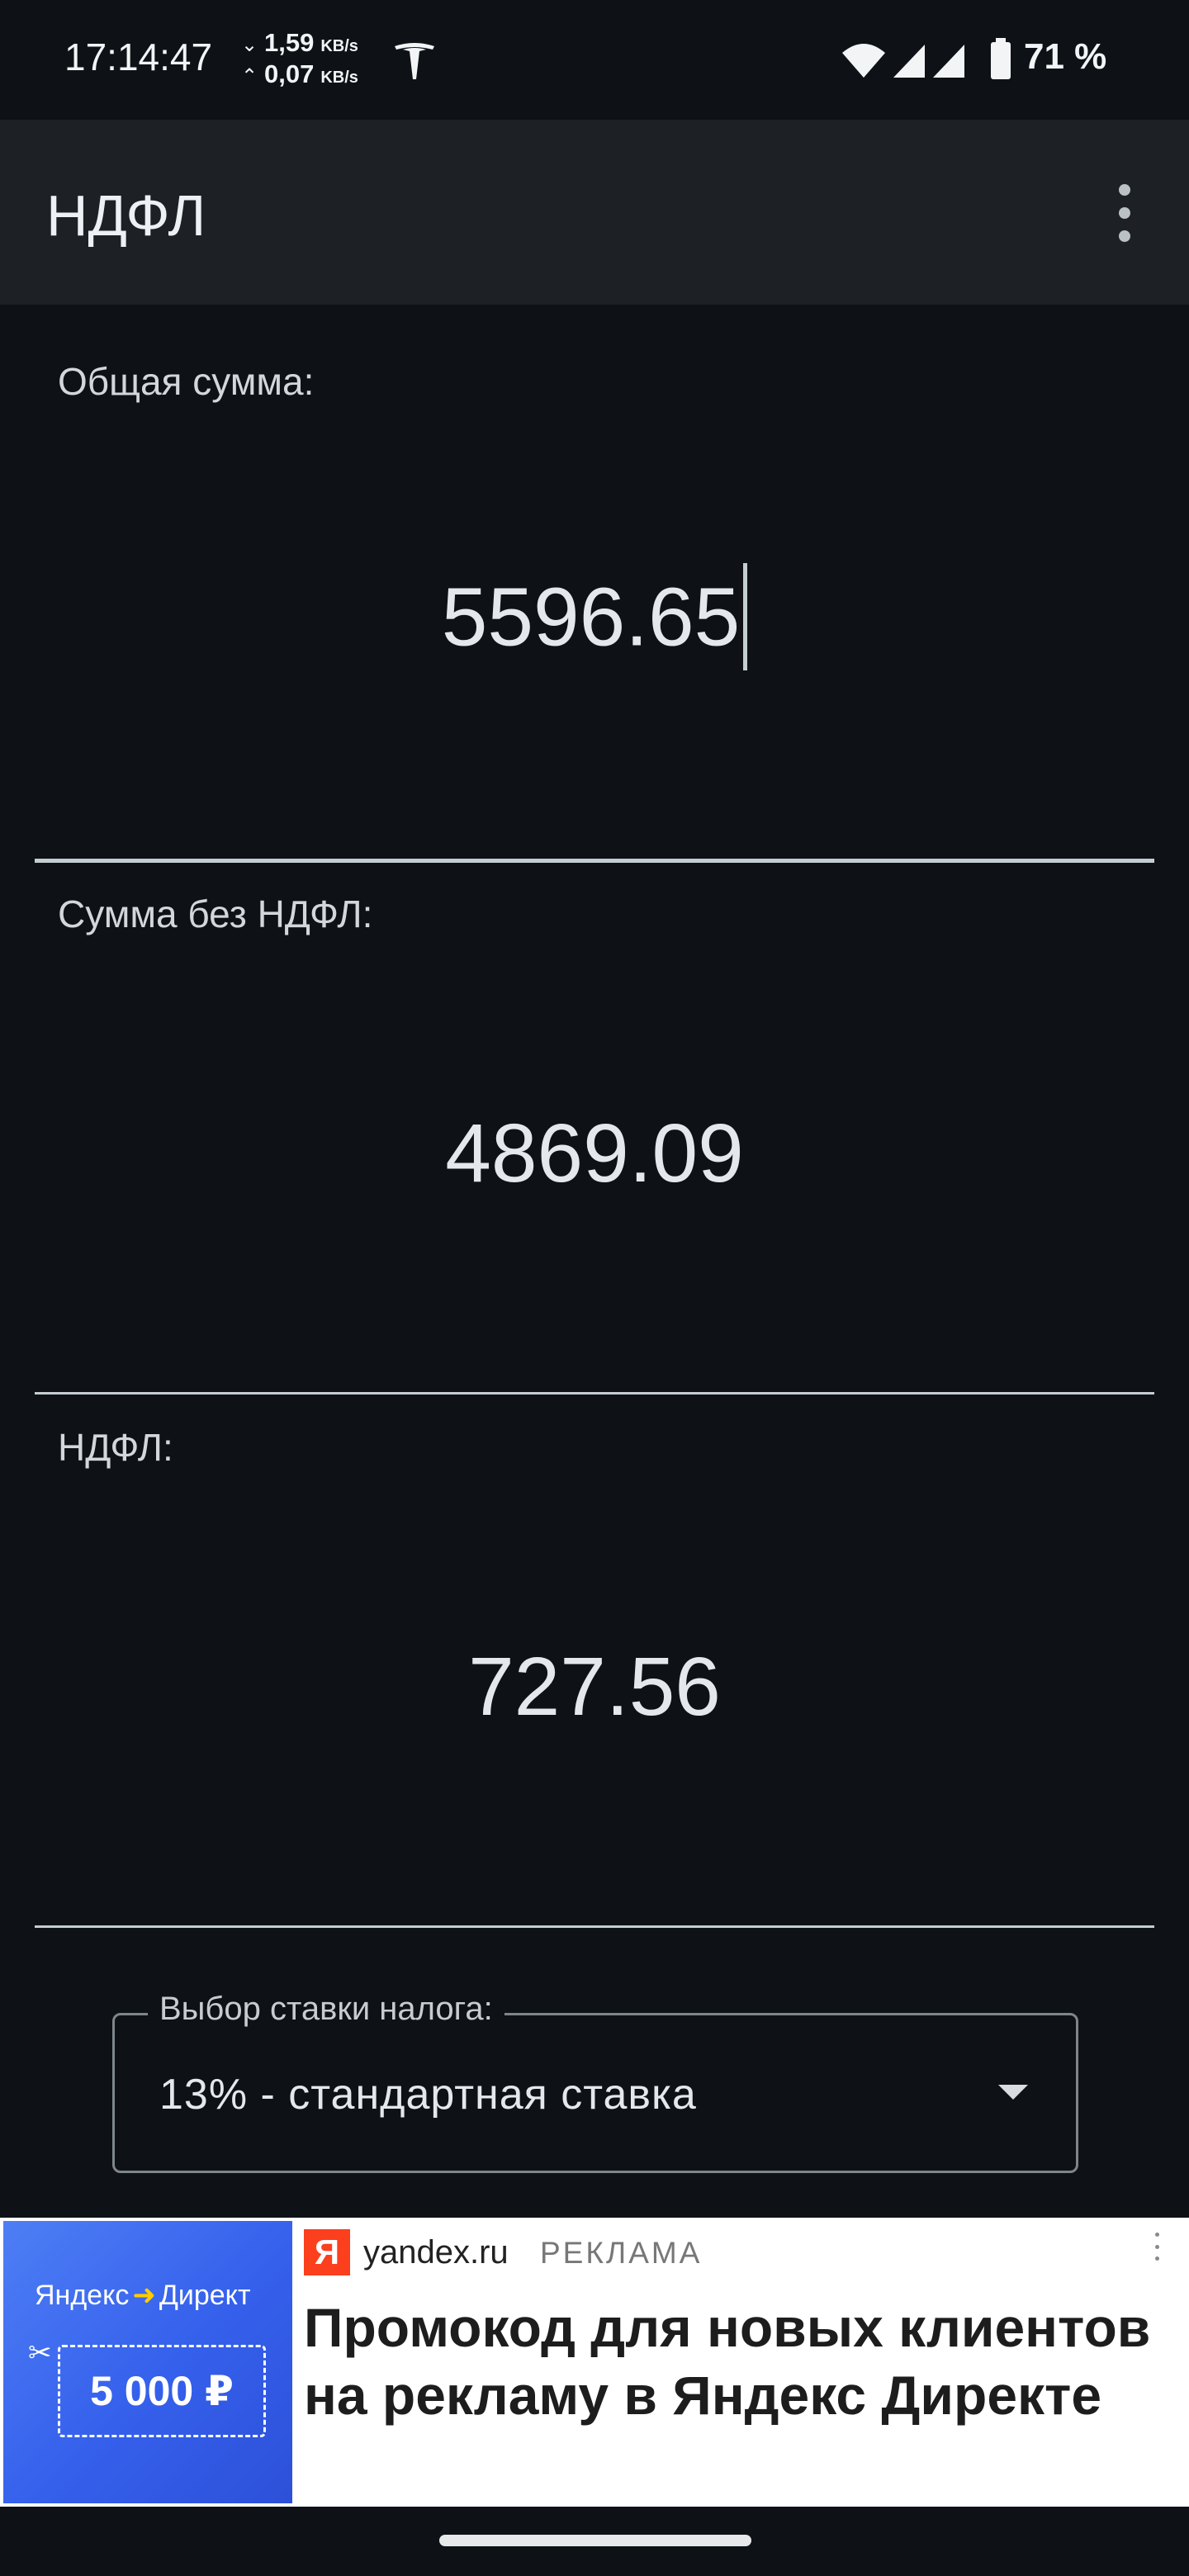  I want to click on ad-brand-left: Яндекс, so click(82, 2295).